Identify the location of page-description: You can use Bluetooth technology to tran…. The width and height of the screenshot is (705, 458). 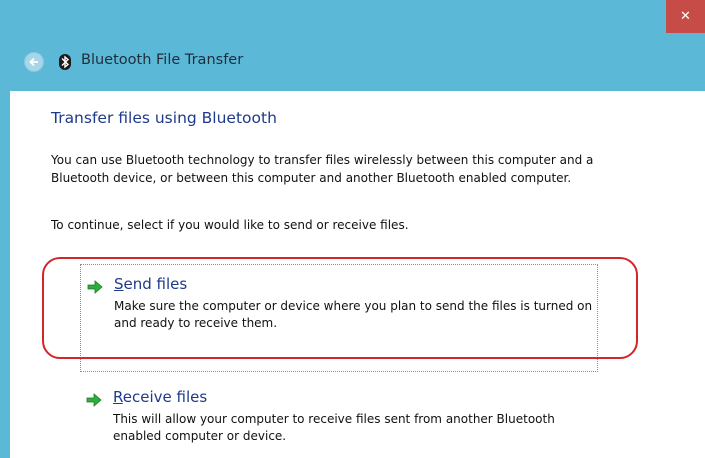
(322, 169).